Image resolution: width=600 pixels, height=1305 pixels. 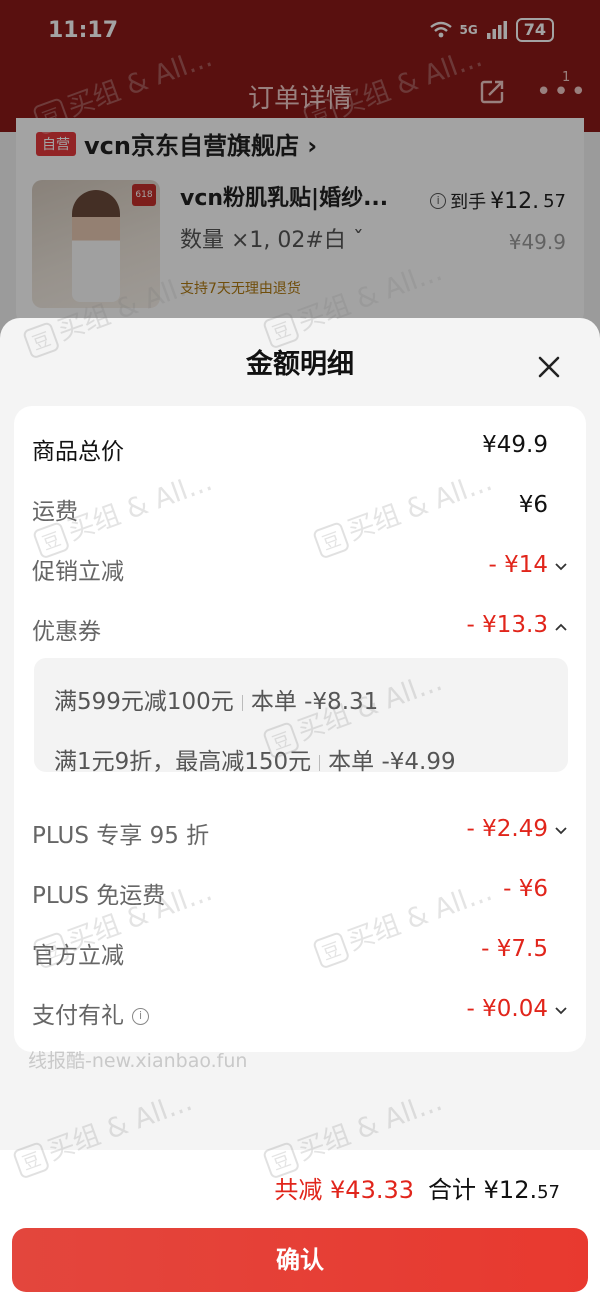 What do you see at coordinates (417, 1187) in the screenshot?
I see `total-summary: 共减 ¥43.33 合计 ¥12.57` at bounding box center [417, 1187].